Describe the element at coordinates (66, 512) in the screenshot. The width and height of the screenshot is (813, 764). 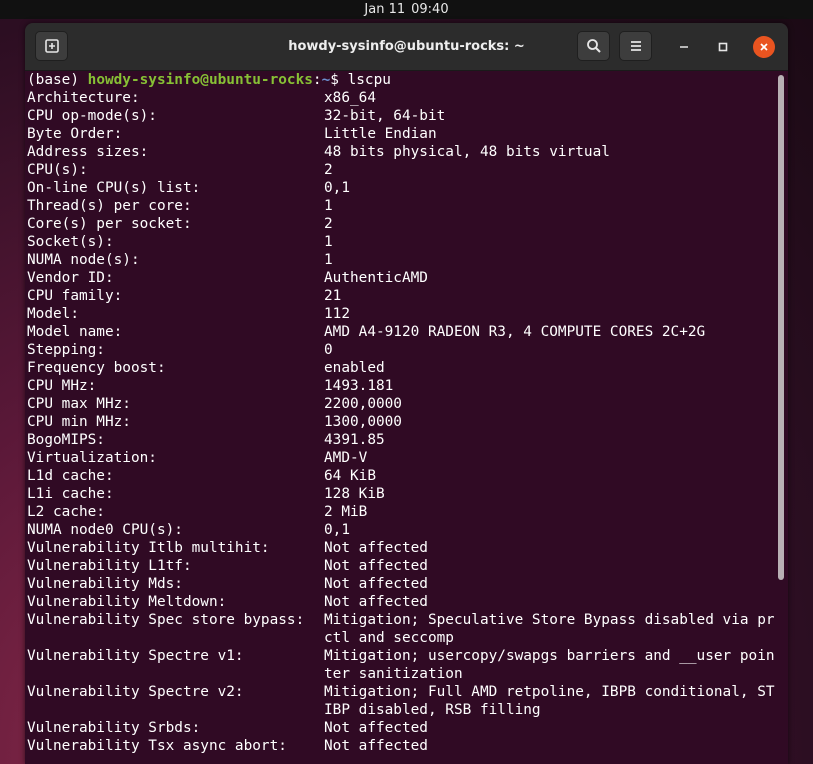
I see `output-key: L2 cache:` at that location.